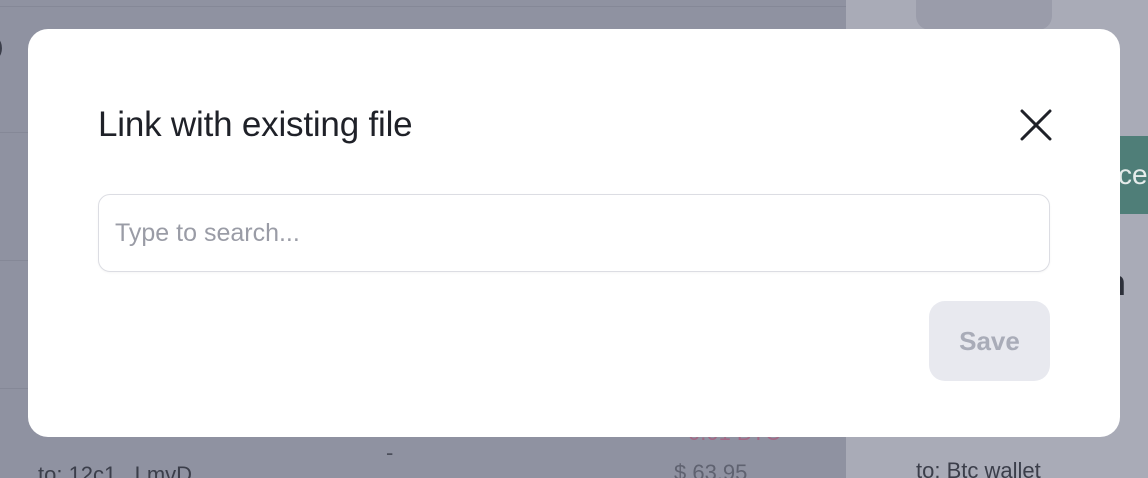  I want to click on background-action-button-label: ce, so click(1133, 174).